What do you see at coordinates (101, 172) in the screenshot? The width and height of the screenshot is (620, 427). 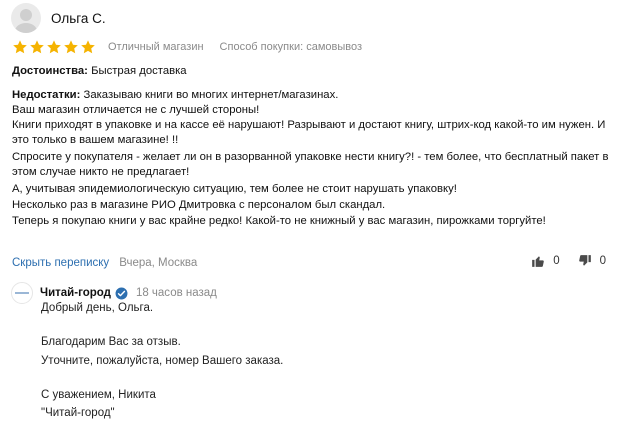 I see `cons-text: этом случае никто не предлагает!` at bounding box center [101, 172].